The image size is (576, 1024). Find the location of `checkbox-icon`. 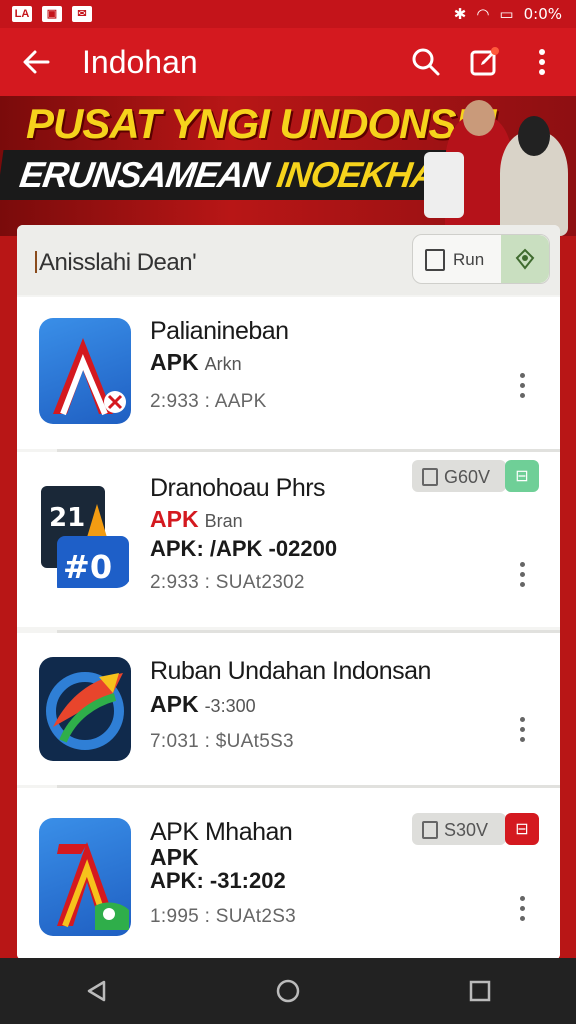

checkbox-icon is located at coordinates (435, 260).